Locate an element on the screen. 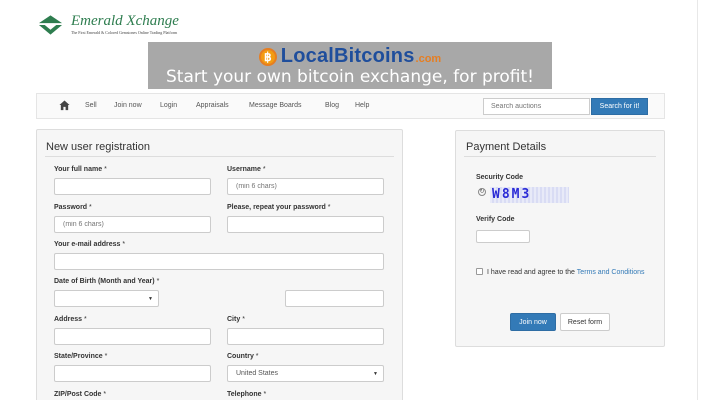 The width and height of the screenshot is (701, 400). agree-terms-checkbox is located at coordinates (479, 271).